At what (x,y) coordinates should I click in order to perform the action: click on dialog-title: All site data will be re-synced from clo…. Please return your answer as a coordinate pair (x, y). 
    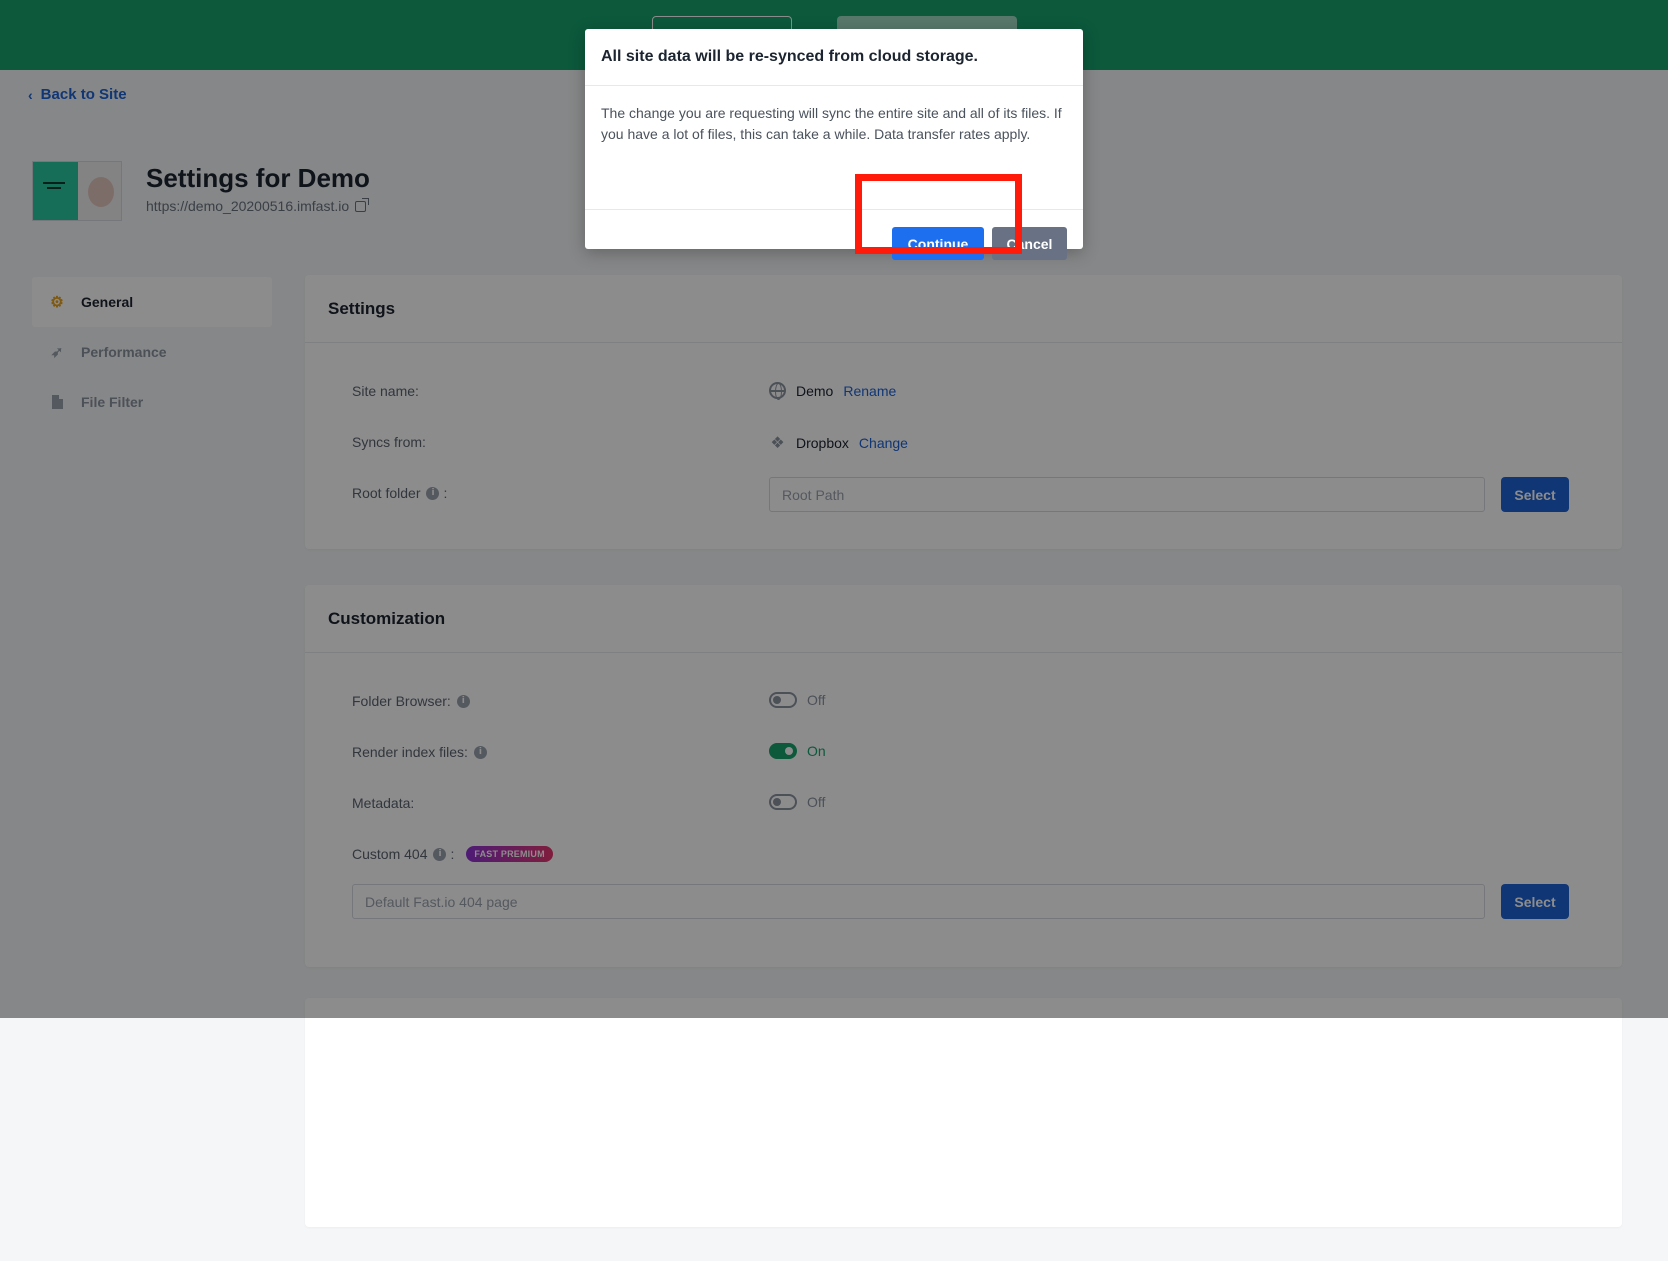
    Looking at the image, I should click on (834, 57).